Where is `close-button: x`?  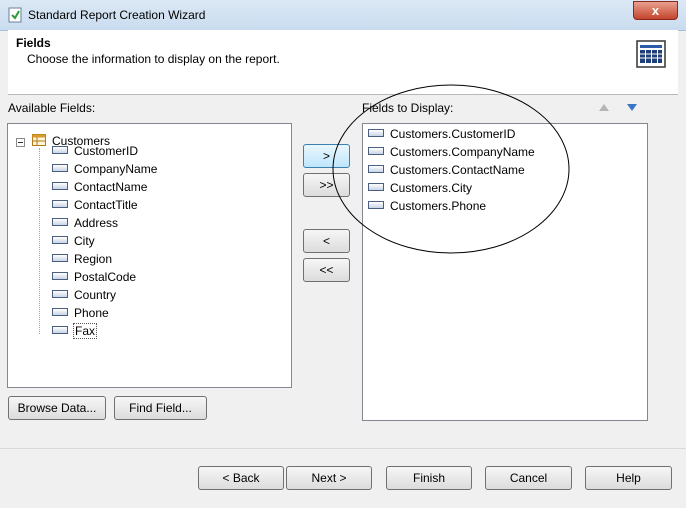 close-button: x is located at coordinates (655, 10).